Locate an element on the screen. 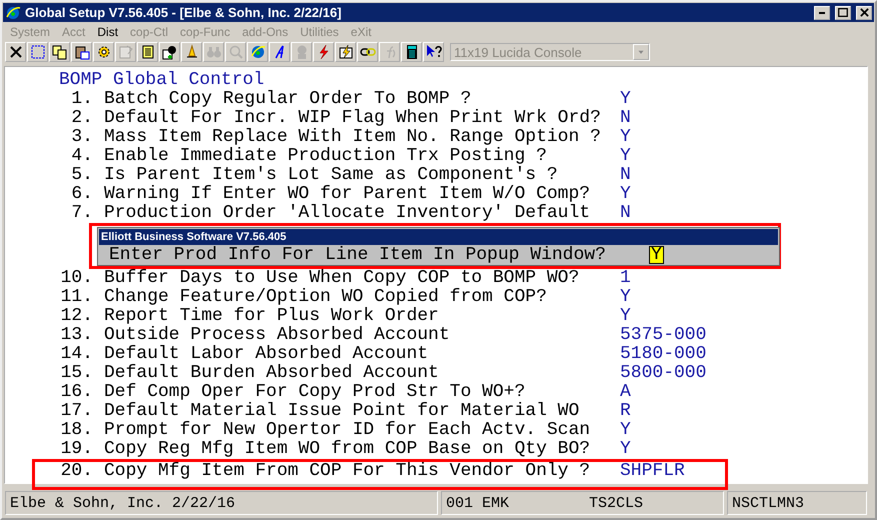 Image resolution: width=877 pixels, height=520 pixels. screen-heading: BOMP Global Control is located at coordinates (161, 80).